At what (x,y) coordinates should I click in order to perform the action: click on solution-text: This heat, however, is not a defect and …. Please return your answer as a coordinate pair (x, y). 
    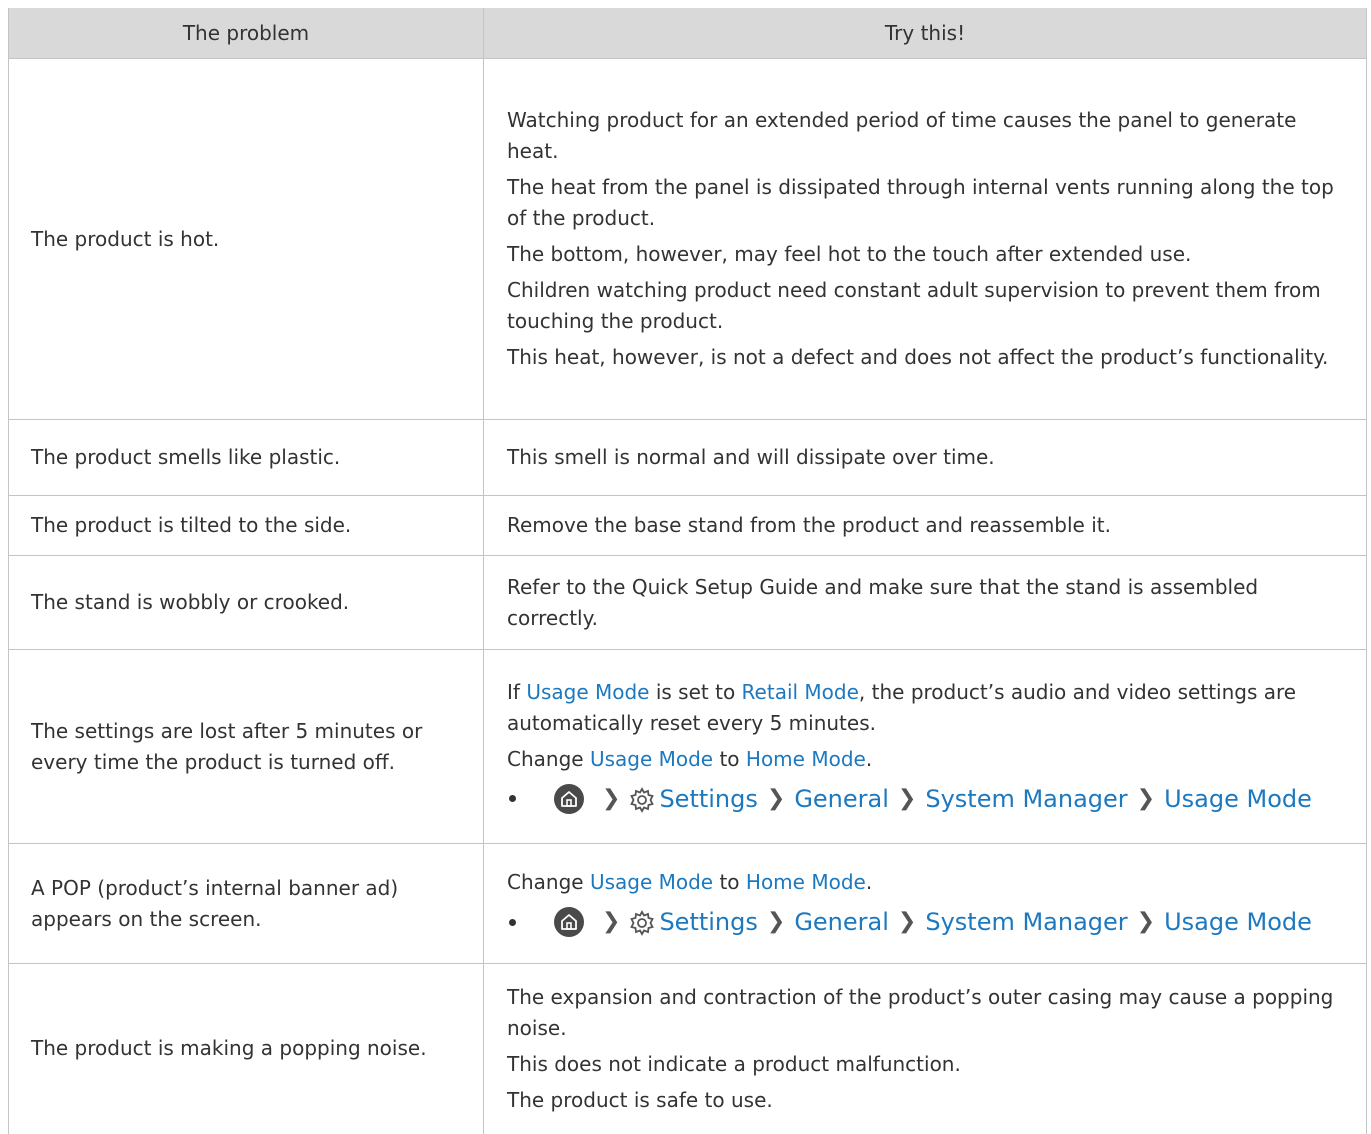
    Looking at the image, I should click on (918, 357).